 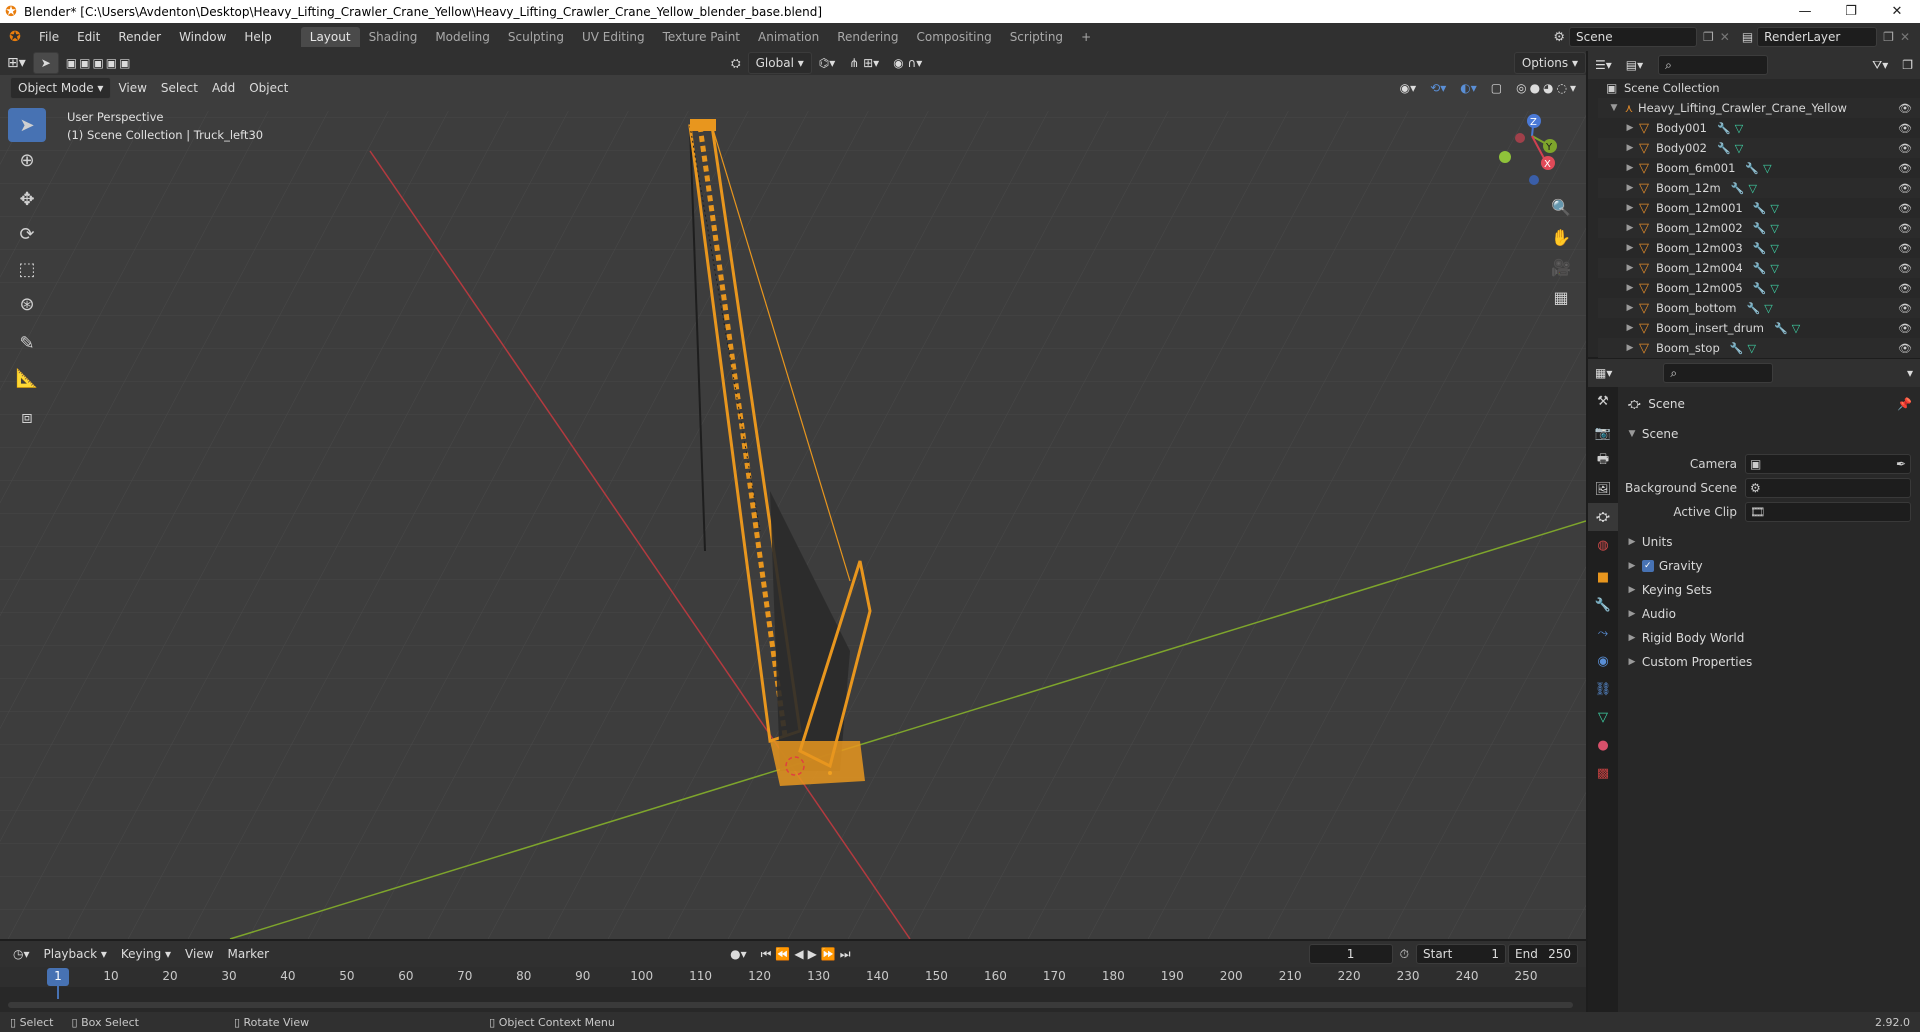 I want to click on background-scene-field: ⚙, so click(x=1828, y=488).